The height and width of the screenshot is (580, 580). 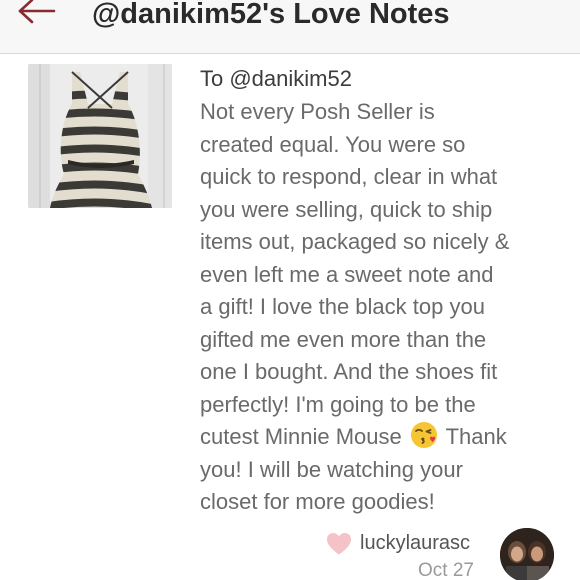 What do you see at coordinates (301, 436) in the screenshot?
I see `message-text: cutest Minnie Mouse` at bounding box center [301, 436].